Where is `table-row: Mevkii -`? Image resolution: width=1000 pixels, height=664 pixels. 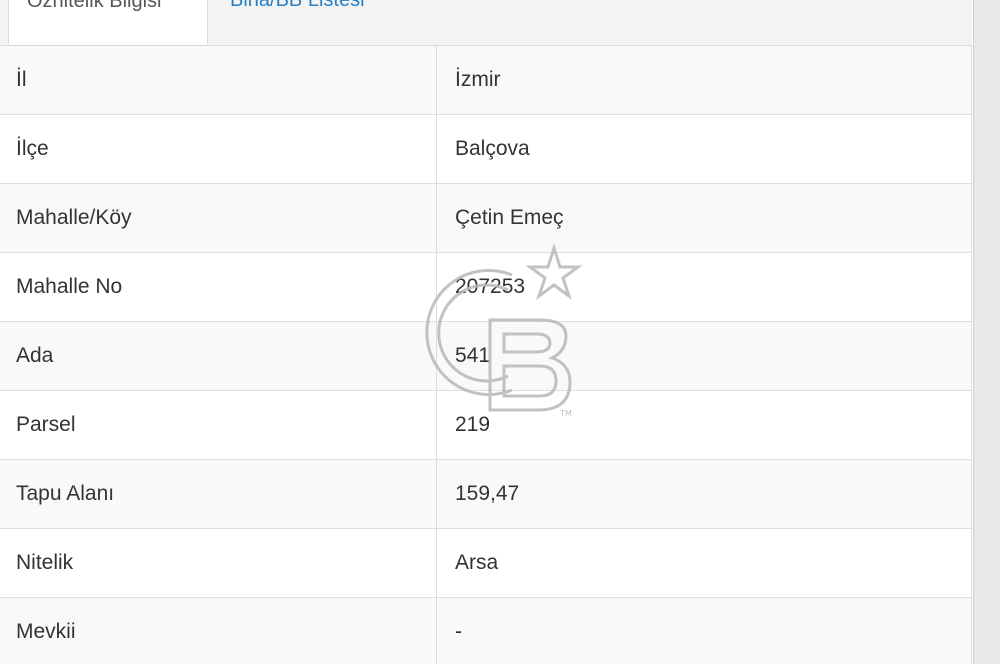
table-row: Mevkii - is located at coordinates (486, 630).